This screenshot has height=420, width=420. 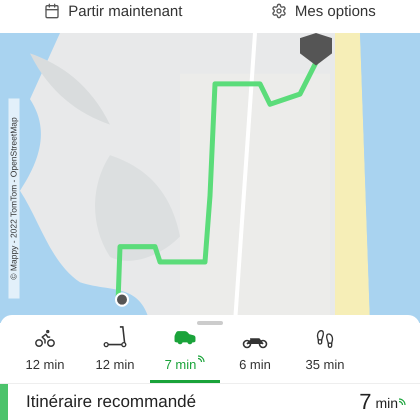 I want to click on scooter-icon, so click(x=115, y=336).